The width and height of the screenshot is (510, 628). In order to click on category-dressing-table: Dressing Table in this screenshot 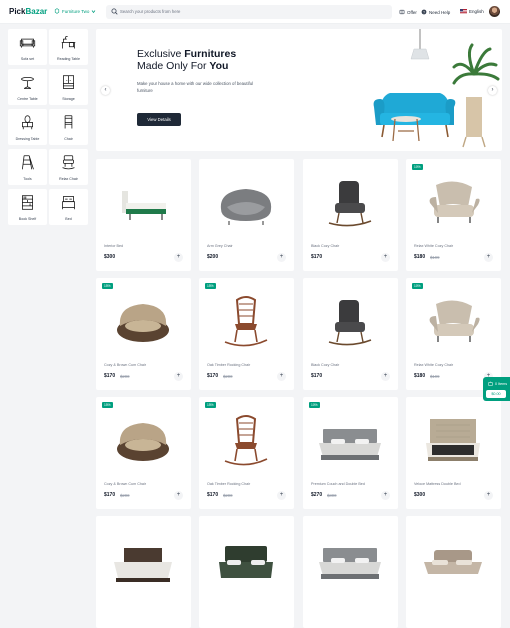, I will do `click(27, 127)`.